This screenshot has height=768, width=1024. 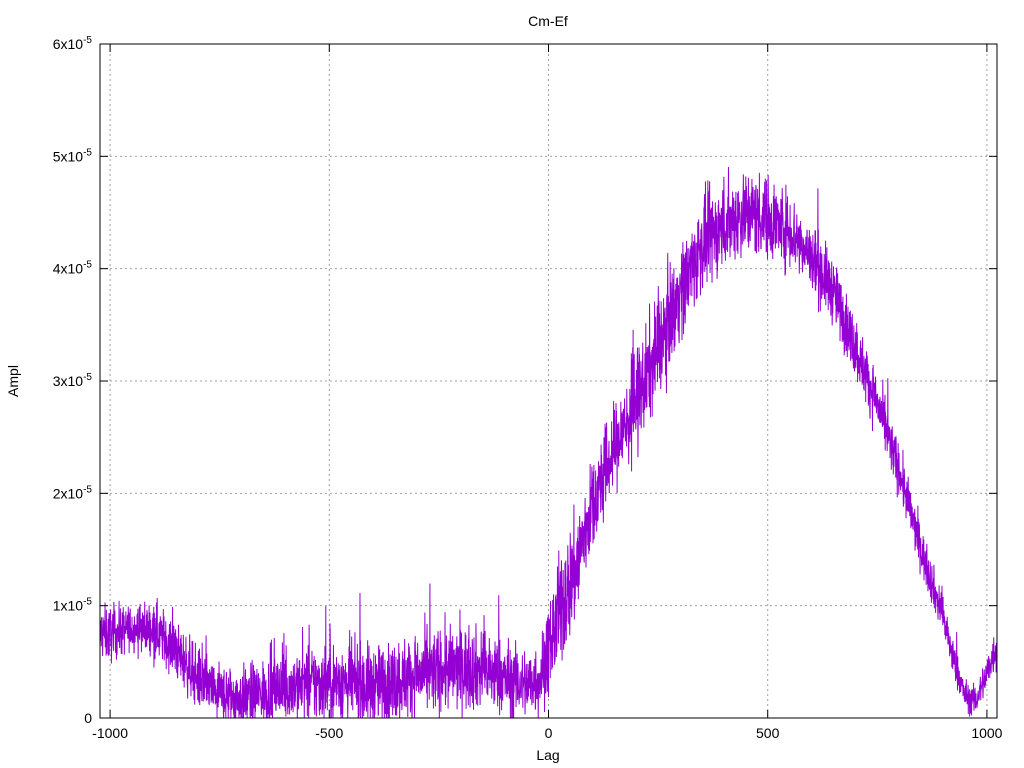 I want to click on y-tick-label: 1x10-5, so click(x=73, y=605).